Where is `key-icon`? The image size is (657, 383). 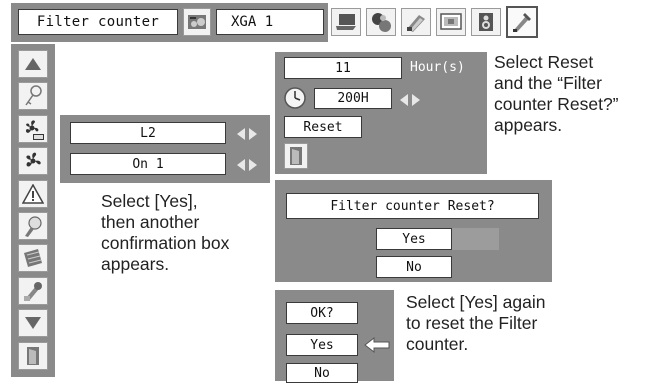
key-icon is located at coordinates (33, 96).